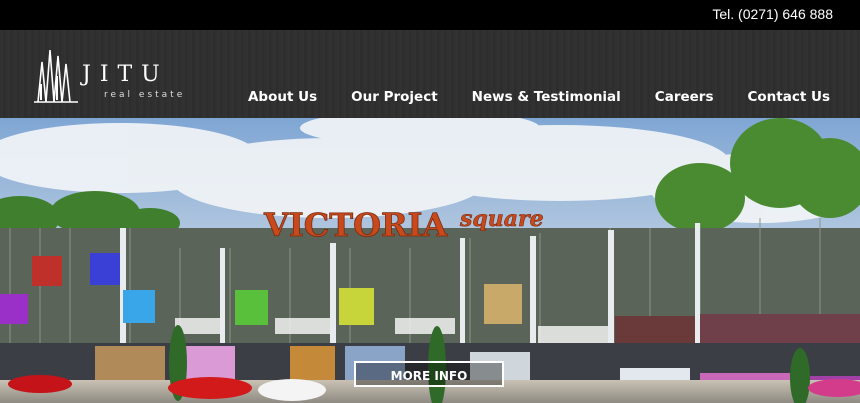 The width and height of the screenshot is (860, 403). Describe the element at coordinates (429, 374) in the screenshot. I see `more-info-button: MORE INFO` at that location.